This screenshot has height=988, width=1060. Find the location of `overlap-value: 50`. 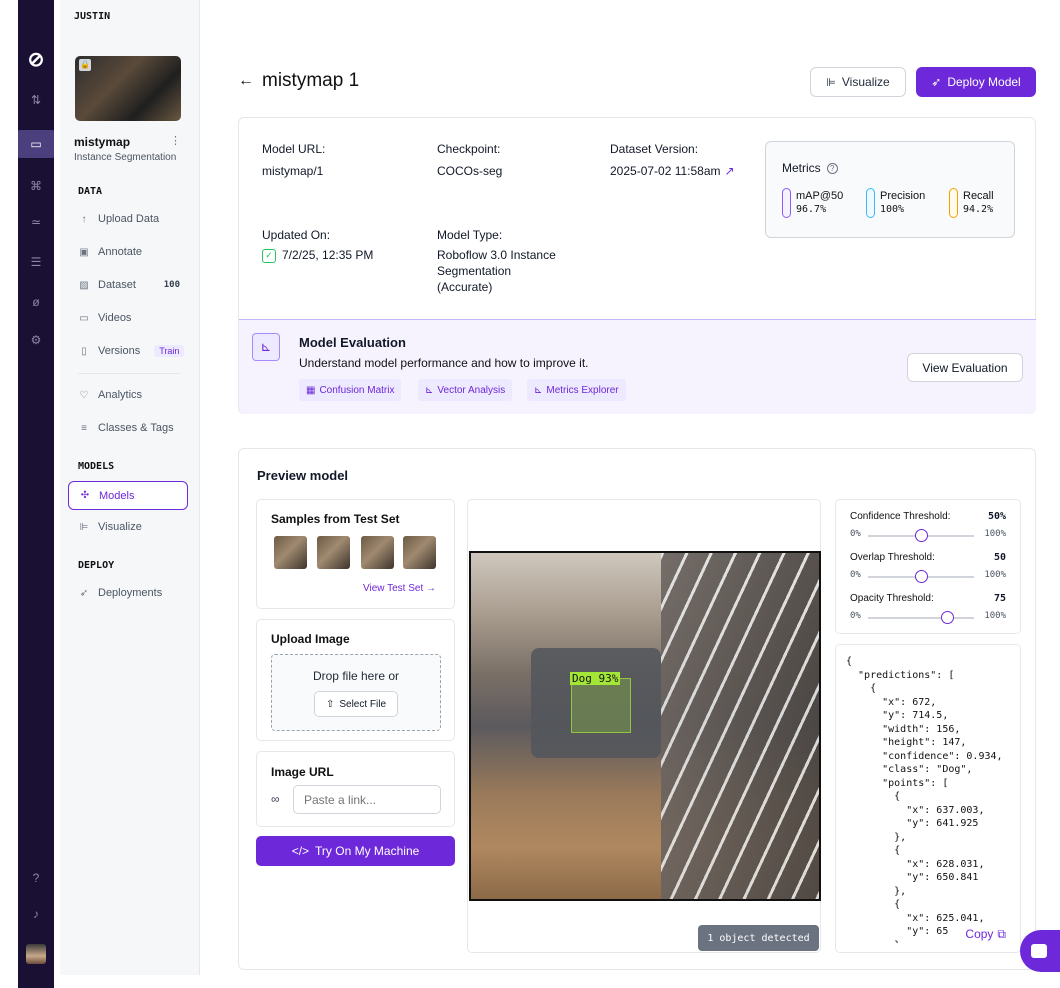

overlap-value: 50 is located at coordinates (999, 557).